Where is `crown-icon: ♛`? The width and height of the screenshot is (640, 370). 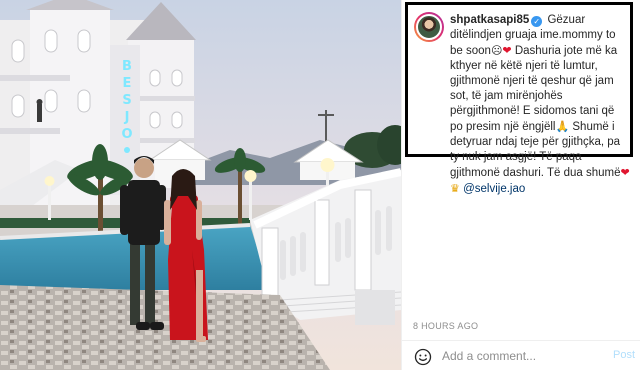 crown-icon: ♛ is located at coordinates (455, 188).